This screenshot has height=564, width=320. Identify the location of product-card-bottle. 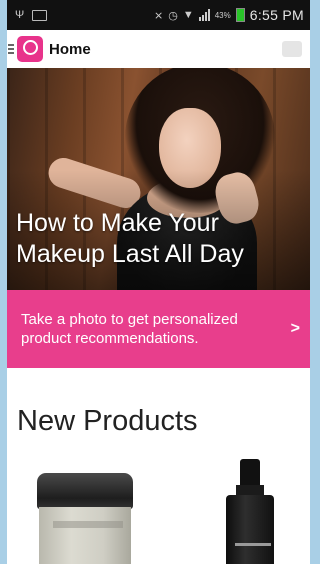
(250, 511).